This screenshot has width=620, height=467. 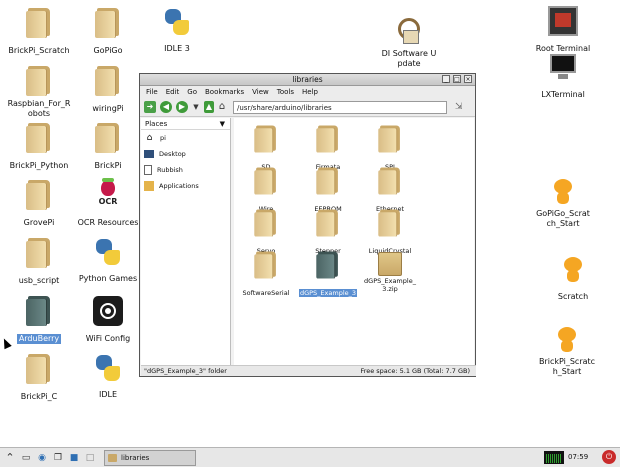 What do you see at coordinates (209, 107) in the screenshot?
I see `up-icon: ▲` at bounding box center [209, 107].